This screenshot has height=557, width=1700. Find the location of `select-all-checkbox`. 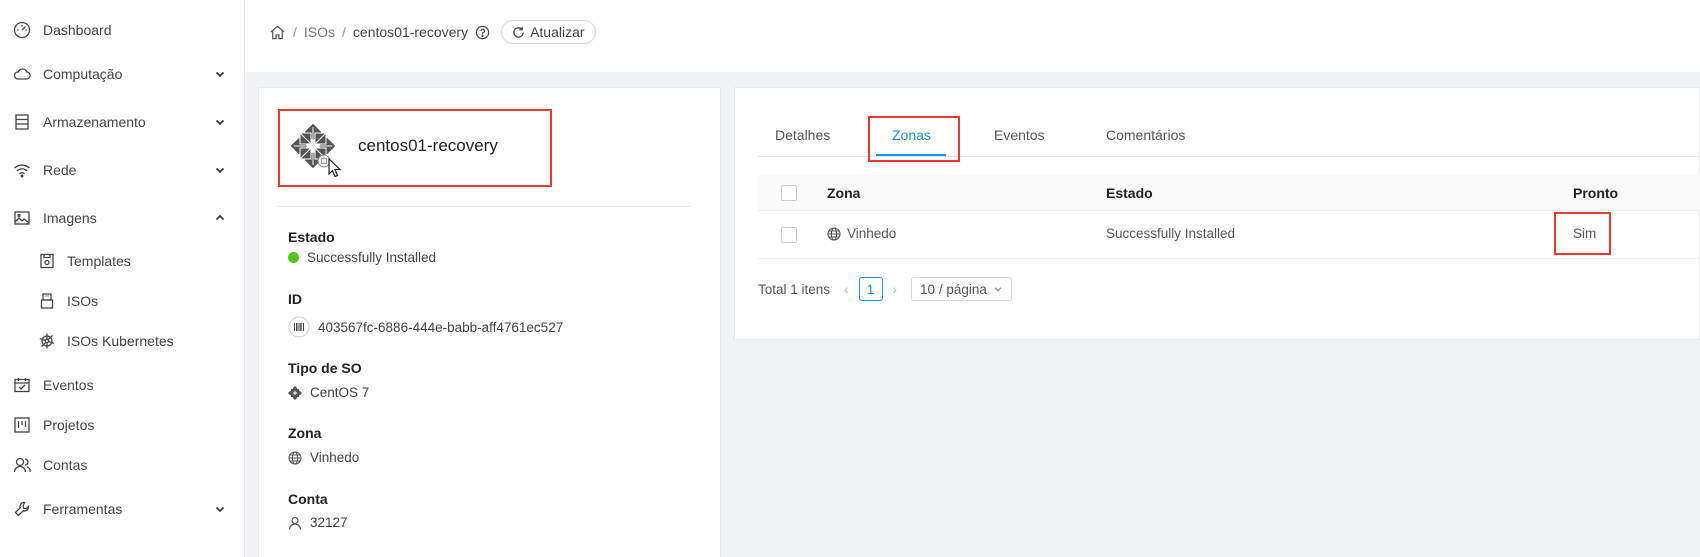

select-all-checkbox is located at coordinates (789, 193).